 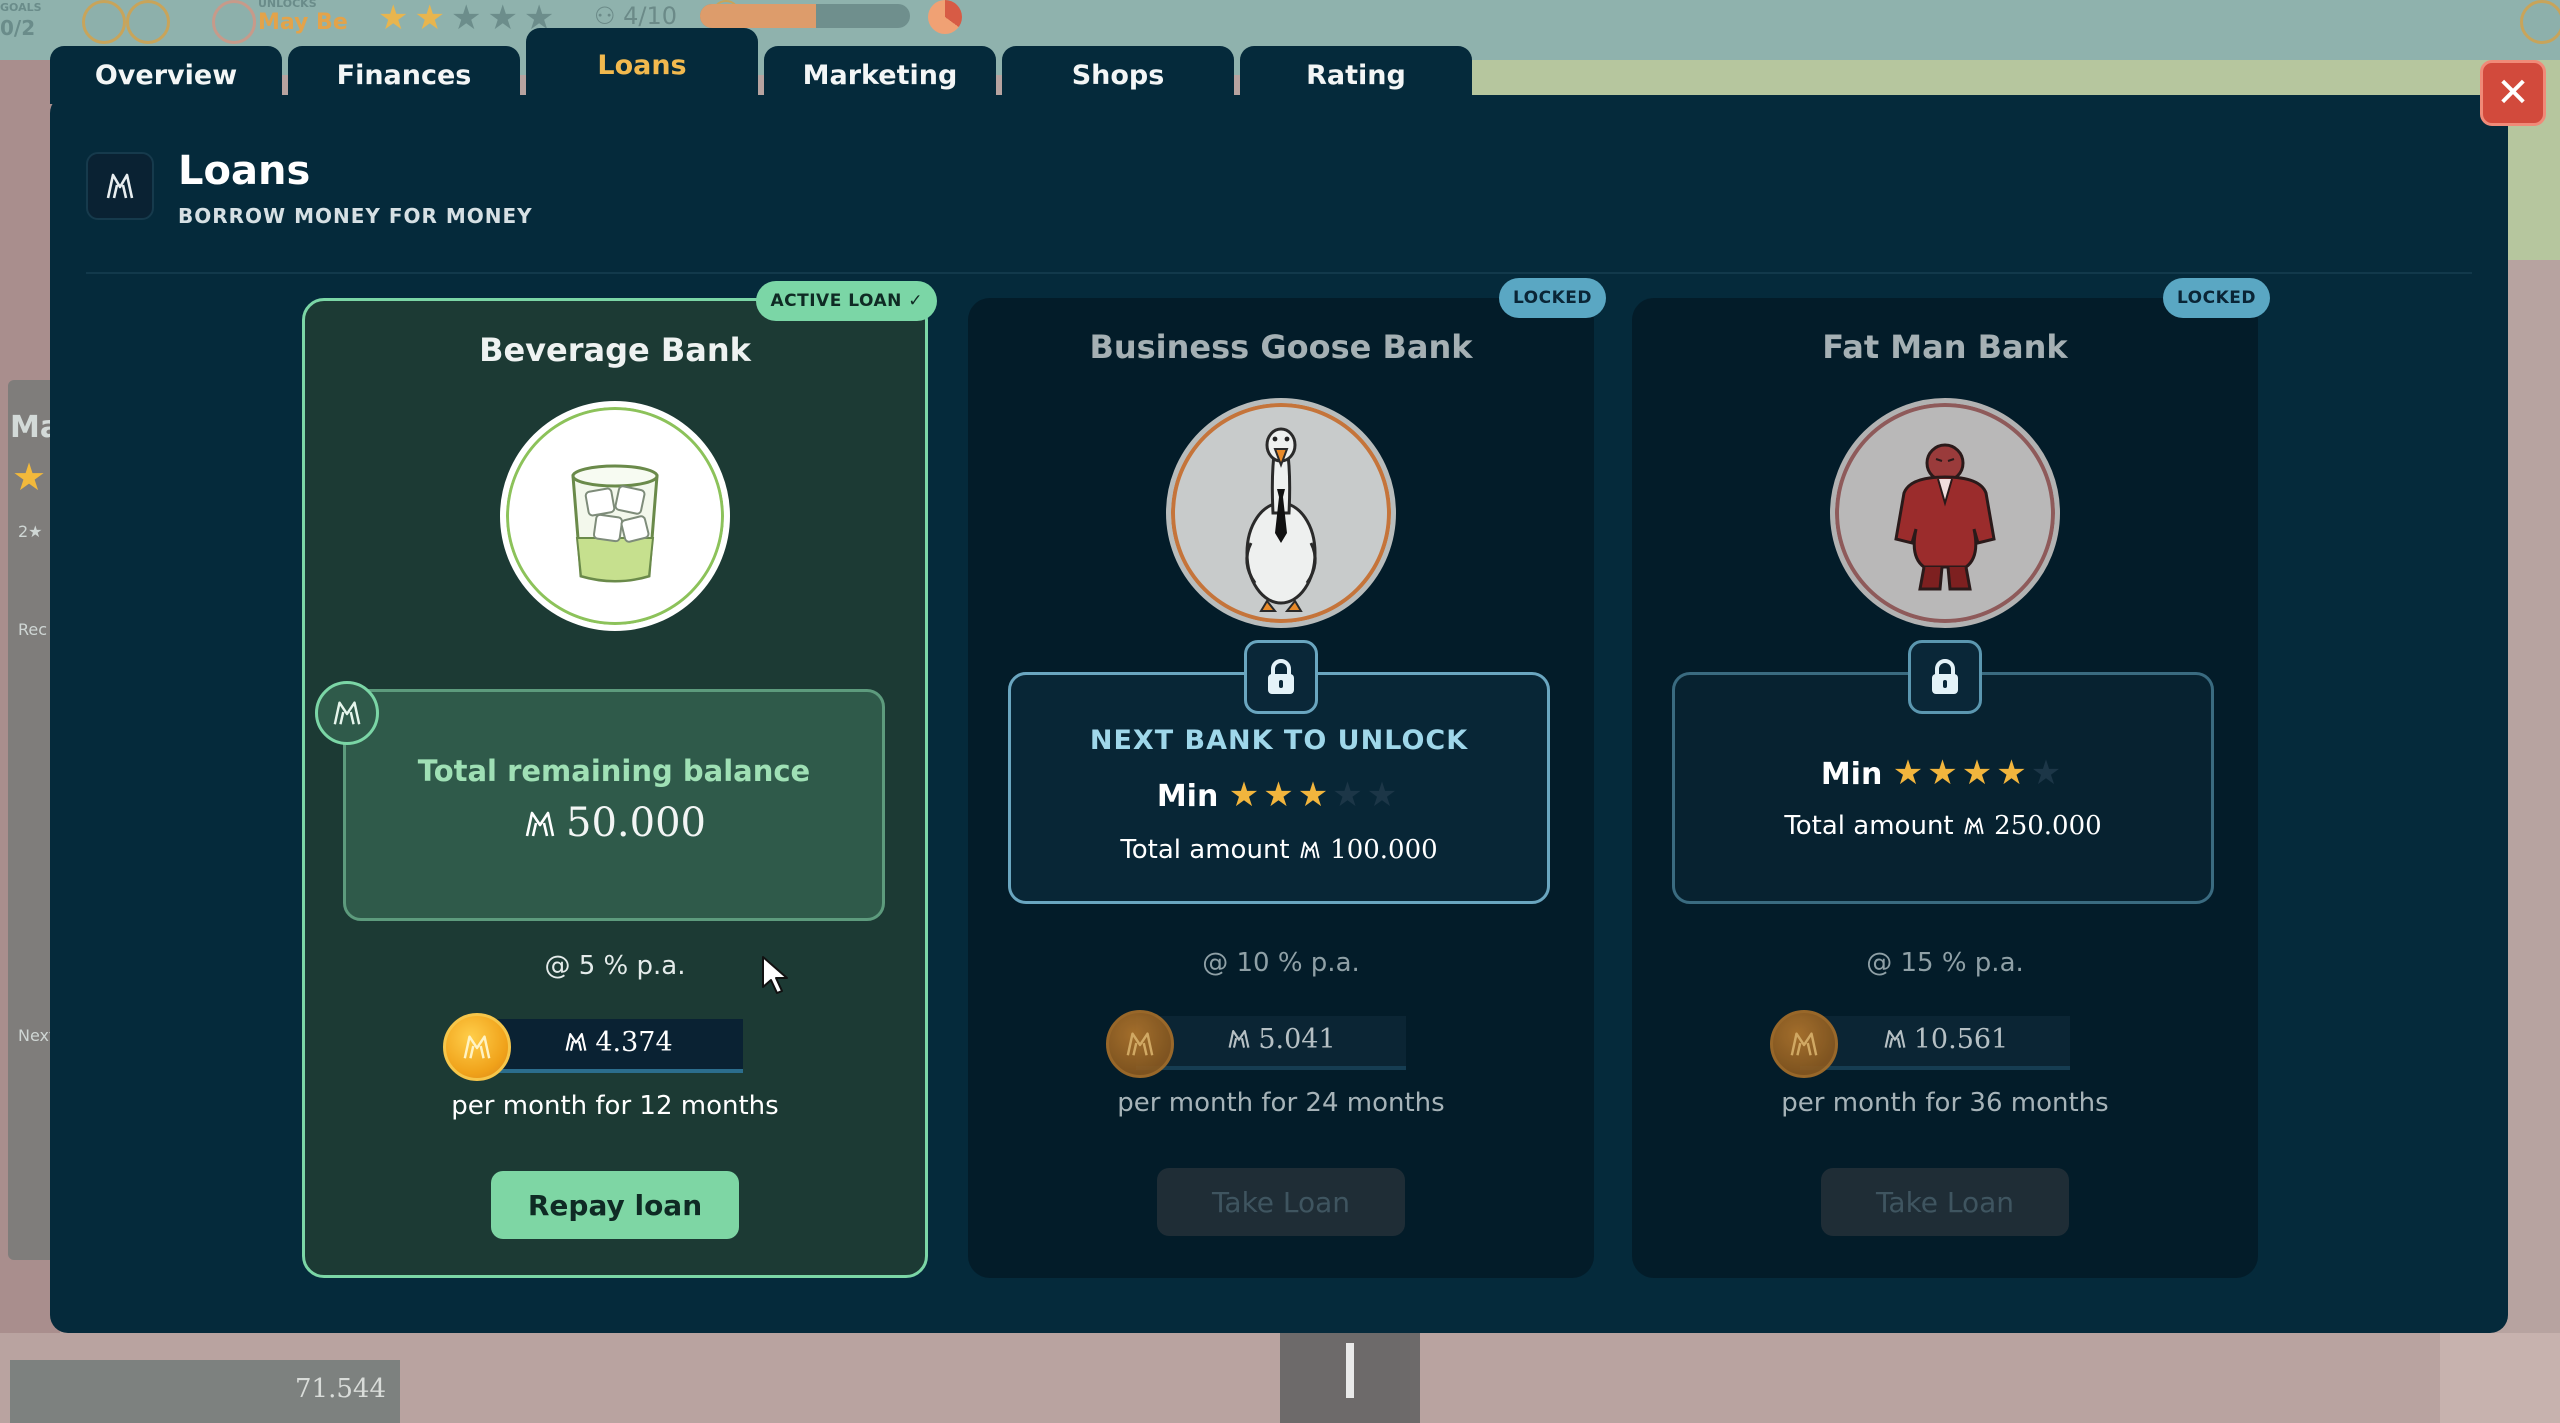 What do you see at coordinates (2500, 1378) in the screenshot?
I see `world-stripe` at bounding box center [2500, 1378].